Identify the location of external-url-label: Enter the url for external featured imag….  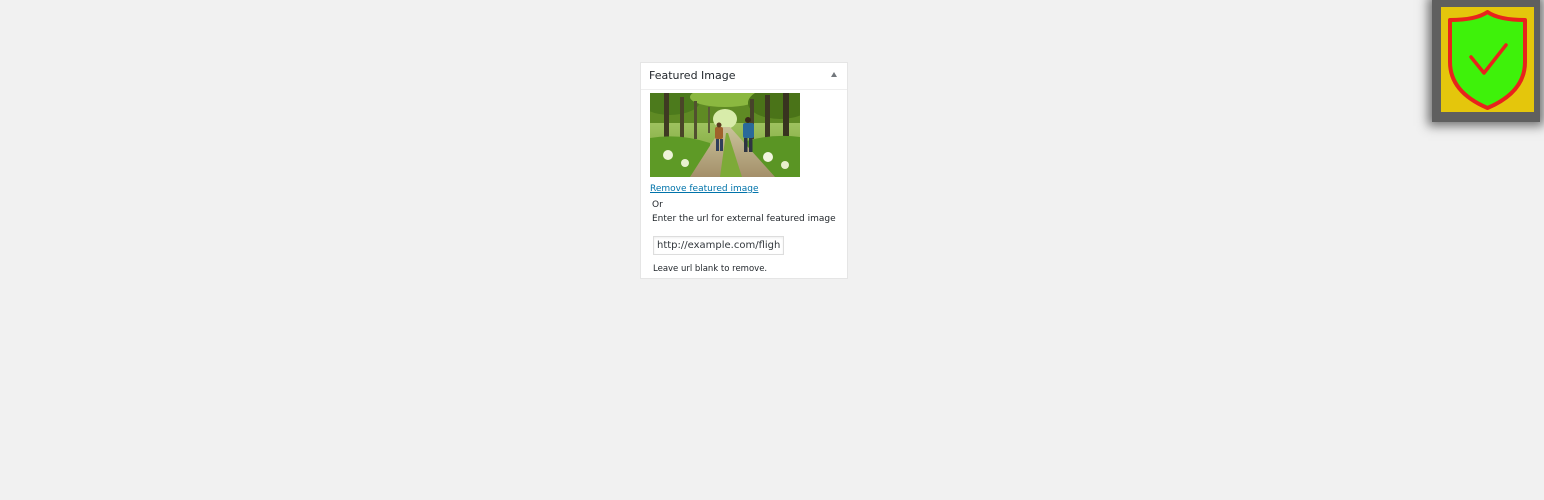
(744, 219).